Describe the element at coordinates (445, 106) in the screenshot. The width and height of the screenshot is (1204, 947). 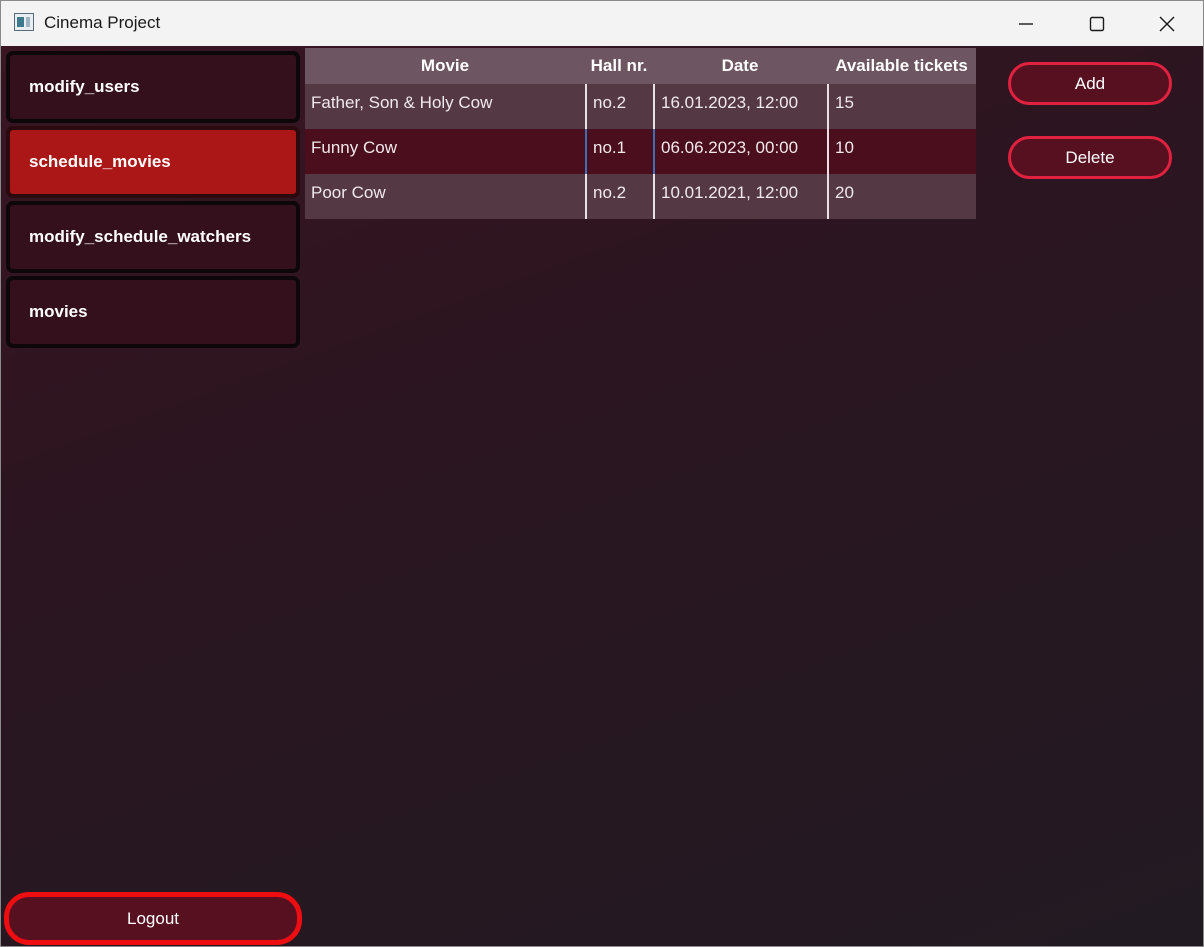
I see `cell-movie: Father, Son & Holy Cow` at that location.